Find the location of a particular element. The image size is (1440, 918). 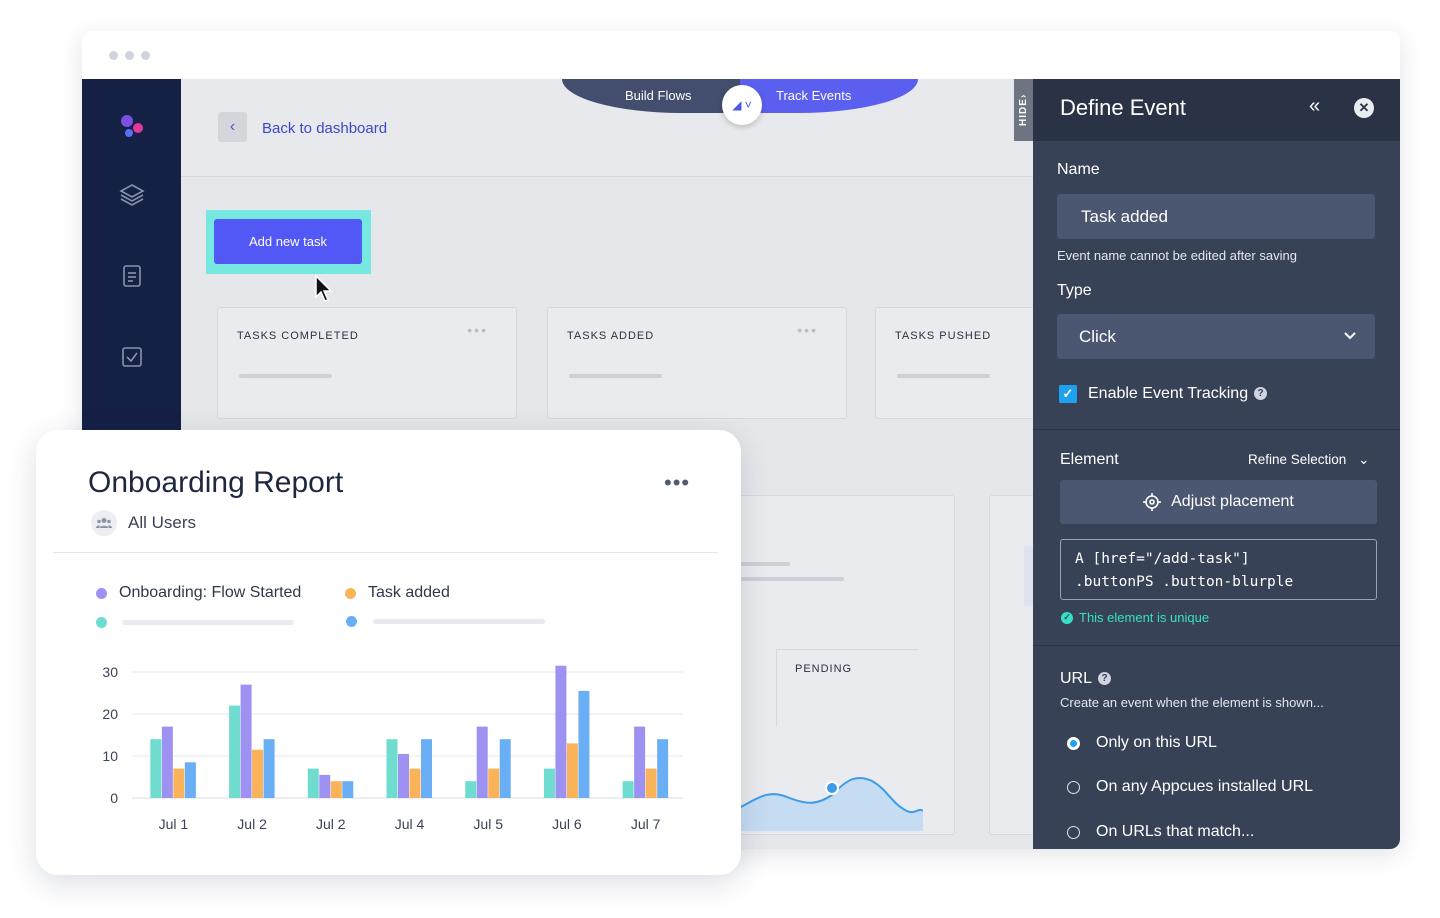

adjust-placement-button: Adjust placement is located at coordinates (1218, 502).